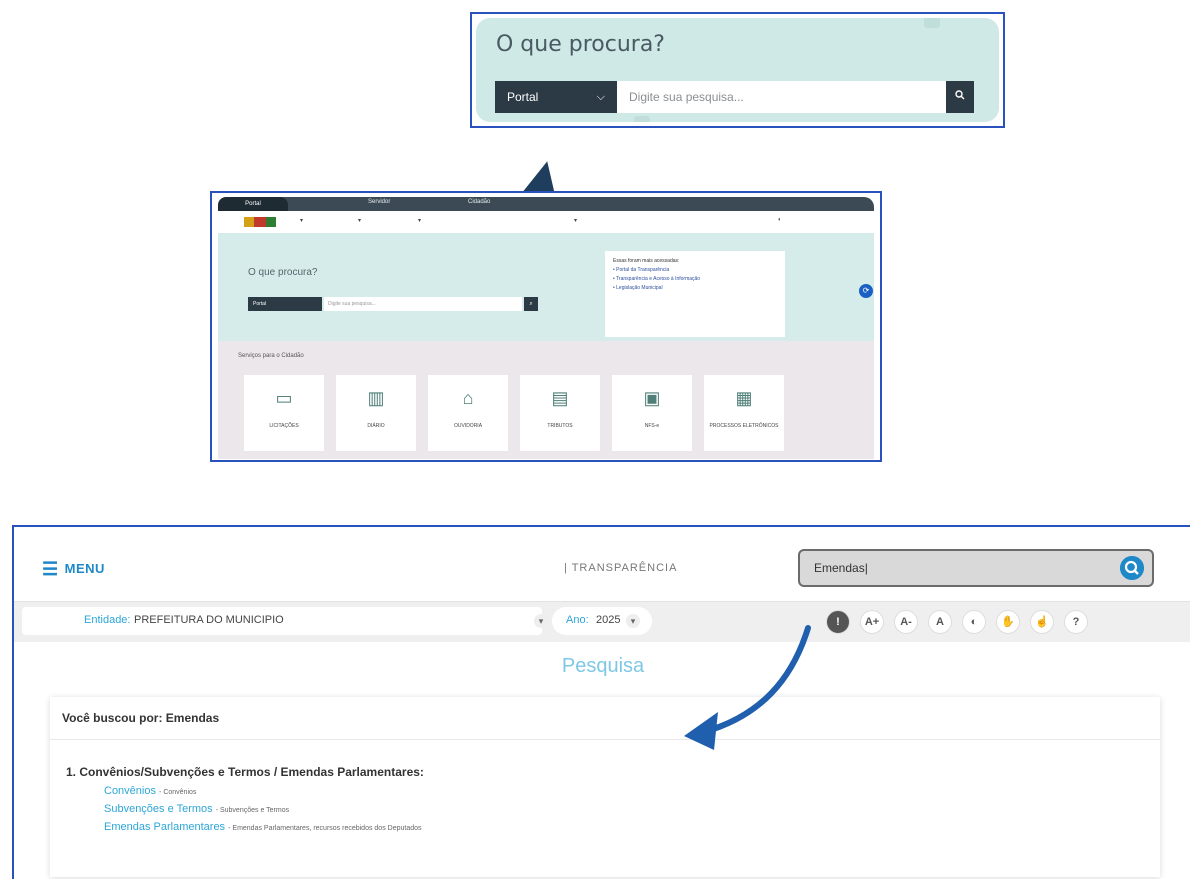 The image size is (1190, 879). What do you see at coordinates (252, 810) in the screenshot?
I see `result-desc: - Subvenções e Termos` at bounding box center [252, 810].